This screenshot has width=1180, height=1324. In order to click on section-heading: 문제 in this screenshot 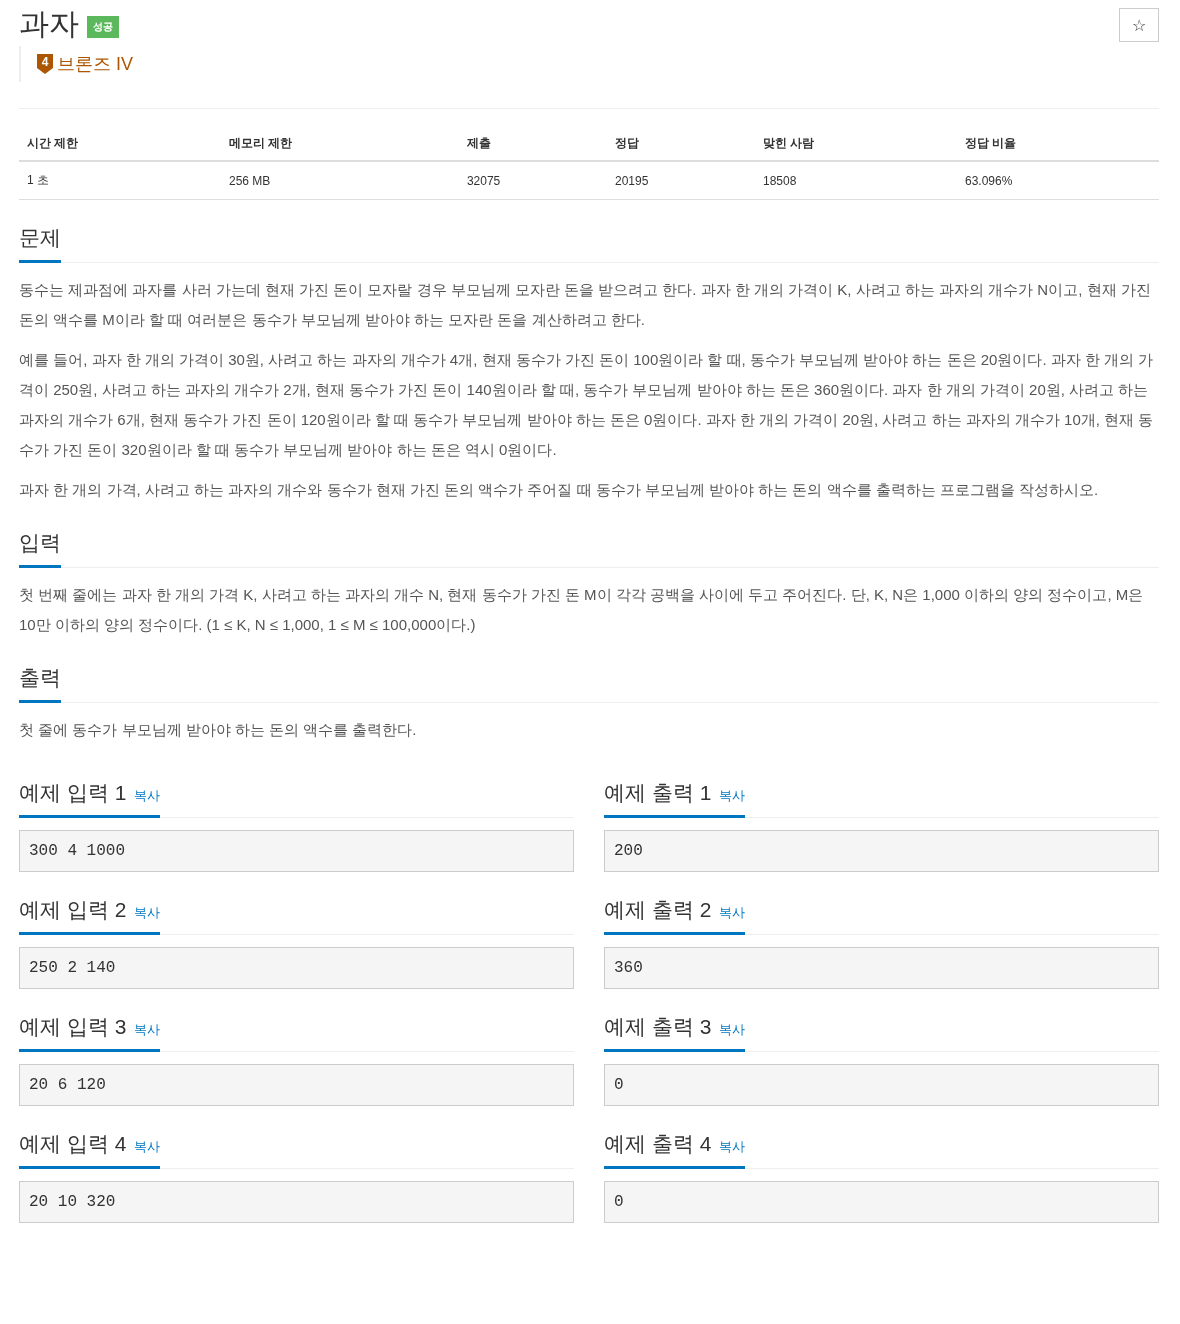, I will do `click(40, 241)`.